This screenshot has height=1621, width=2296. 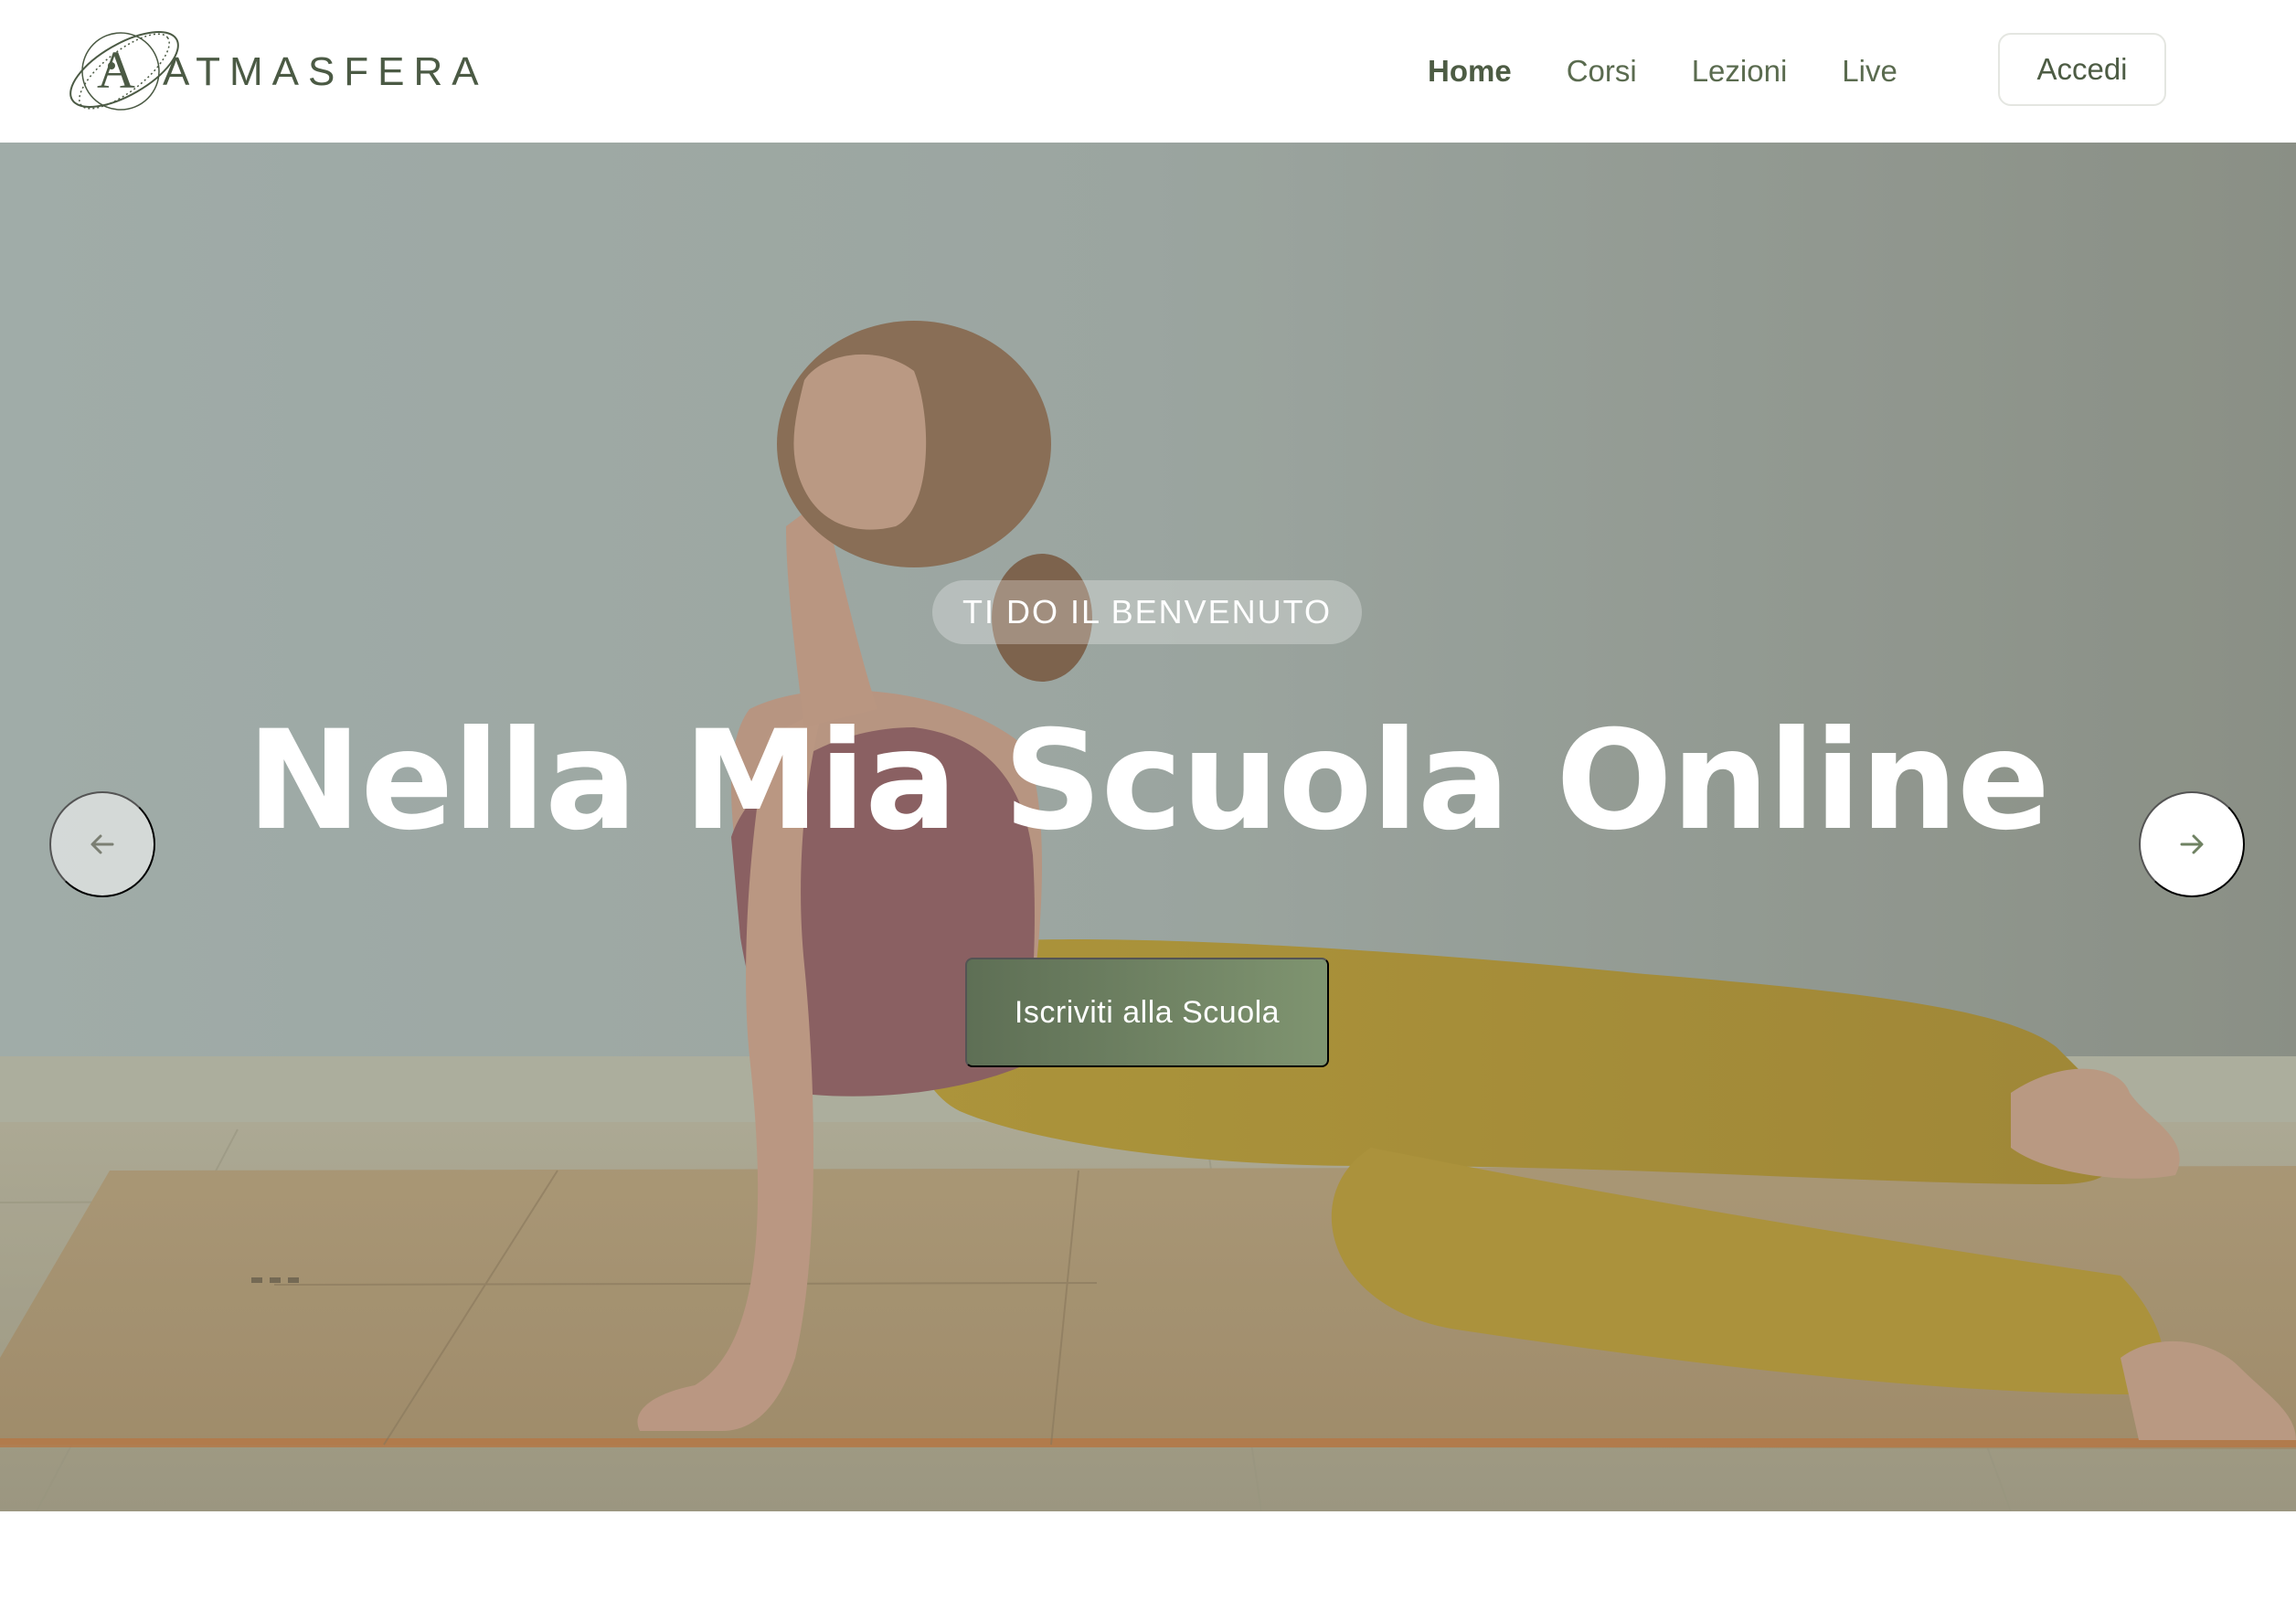 What do you see at coordinates (1740, 71) in the screenshot?
I see `nav-item-lezioni: Lezioni` at bounding box center [1740, 71].